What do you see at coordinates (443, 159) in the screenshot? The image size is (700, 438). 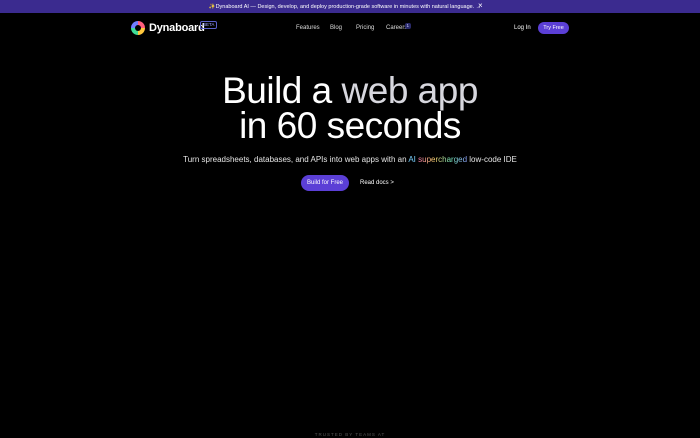 I see `subtitle-supercharged: supercharged` at bounding box center [443, 159].